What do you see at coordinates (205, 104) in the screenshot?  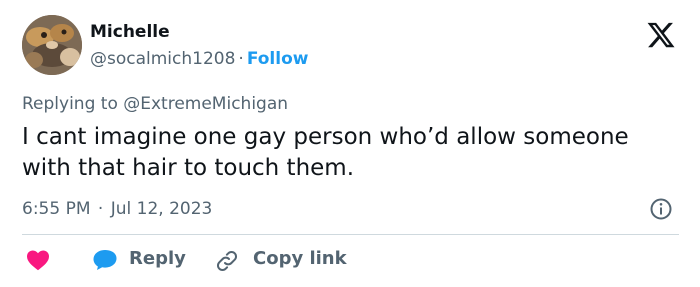 I see `reply-mention-link: @ExtremeMichigan` at bounding box center [205, 104].